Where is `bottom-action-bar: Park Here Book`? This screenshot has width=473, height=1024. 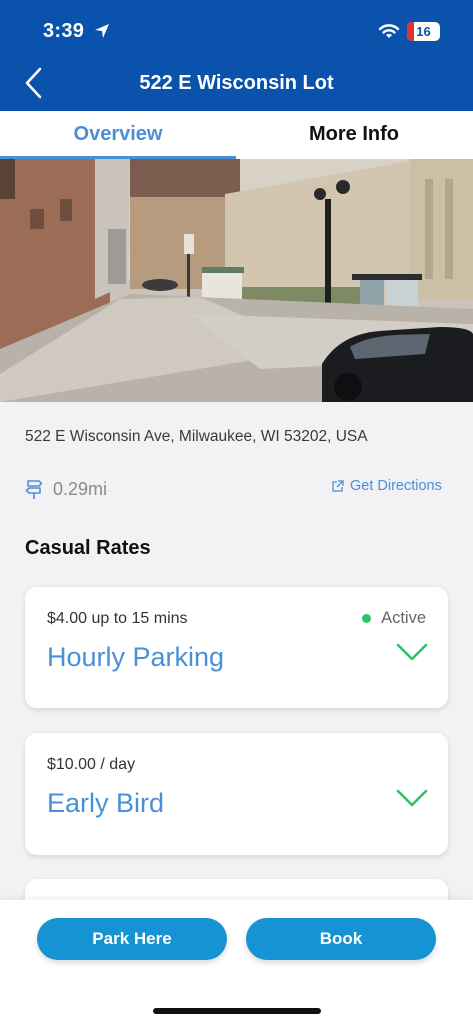 bottom-action-bar: Park Here Book is located at coordinates (236, 962).